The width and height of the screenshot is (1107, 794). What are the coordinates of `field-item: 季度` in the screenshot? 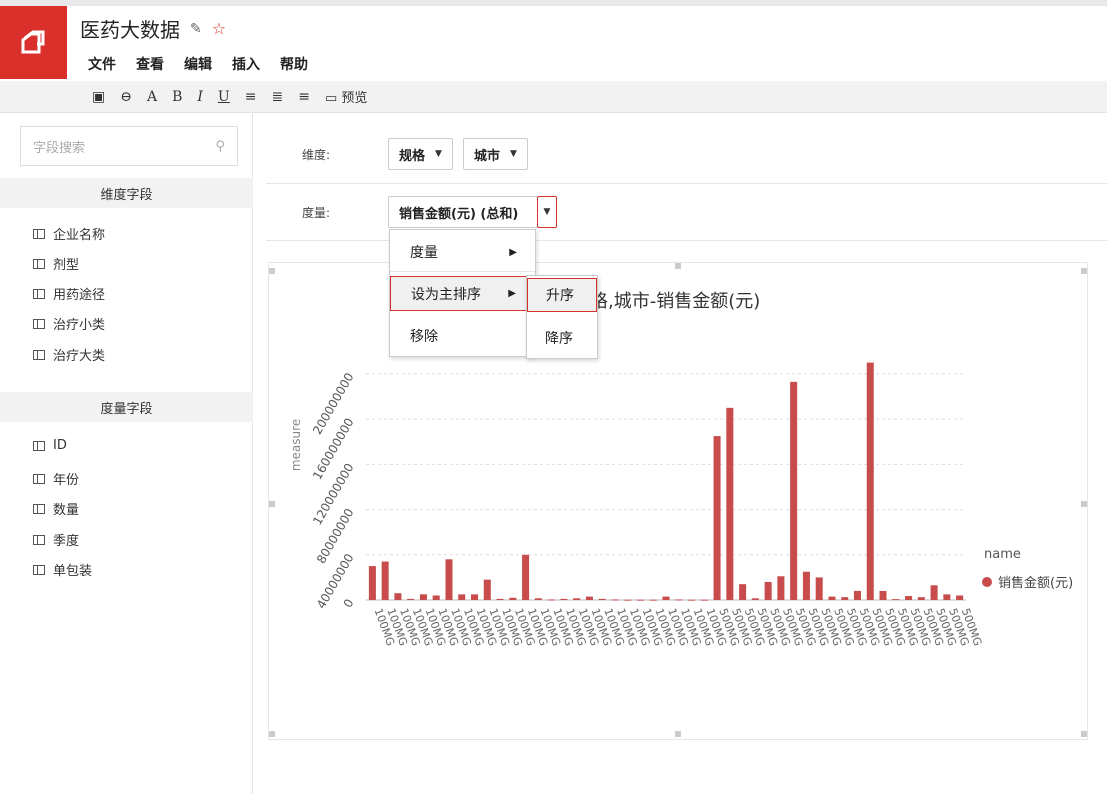 It's located at (56, 539).